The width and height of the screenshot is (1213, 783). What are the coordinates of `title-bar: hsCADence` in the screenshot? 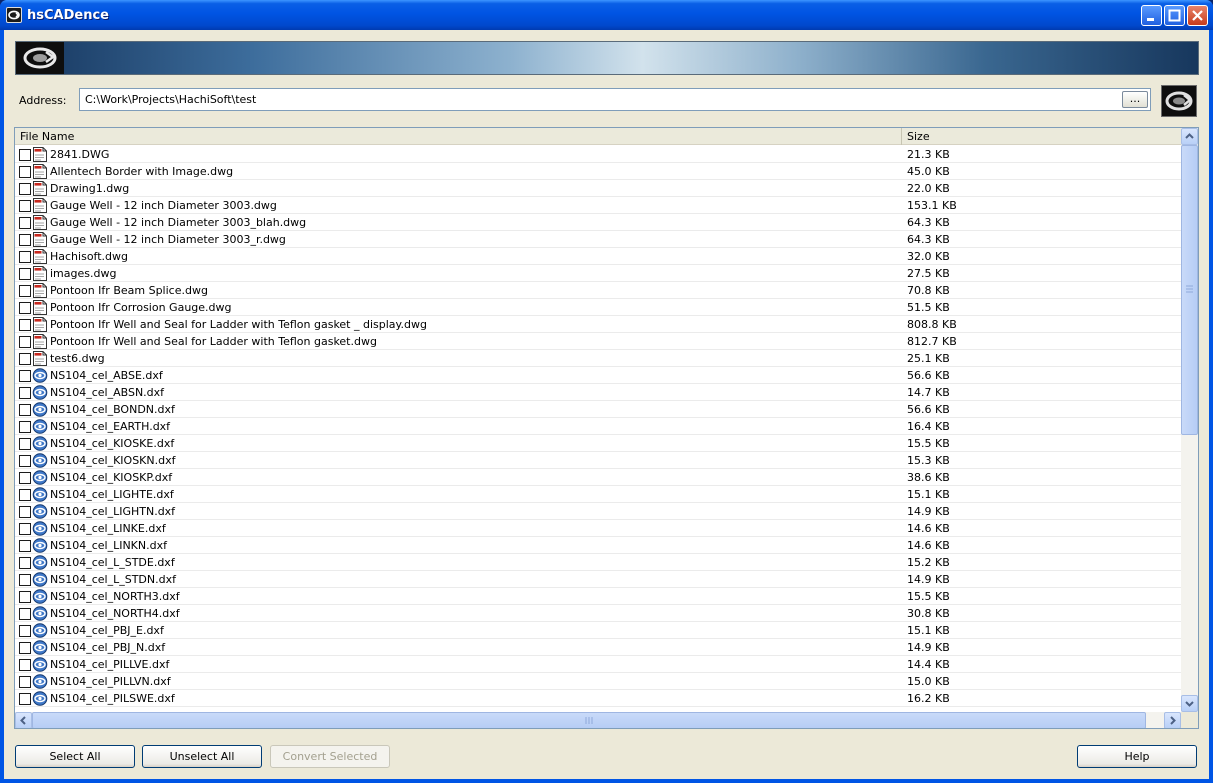 It's located at (606, 15).